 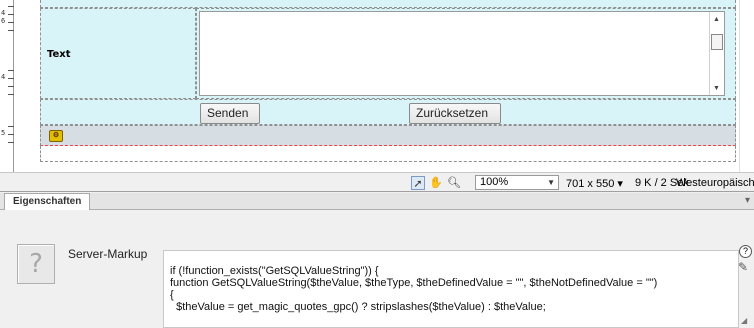 What do you see at coordinates (388, 4) in the screenshot?
I see `table-row-top` at bounding box center [388, 4].